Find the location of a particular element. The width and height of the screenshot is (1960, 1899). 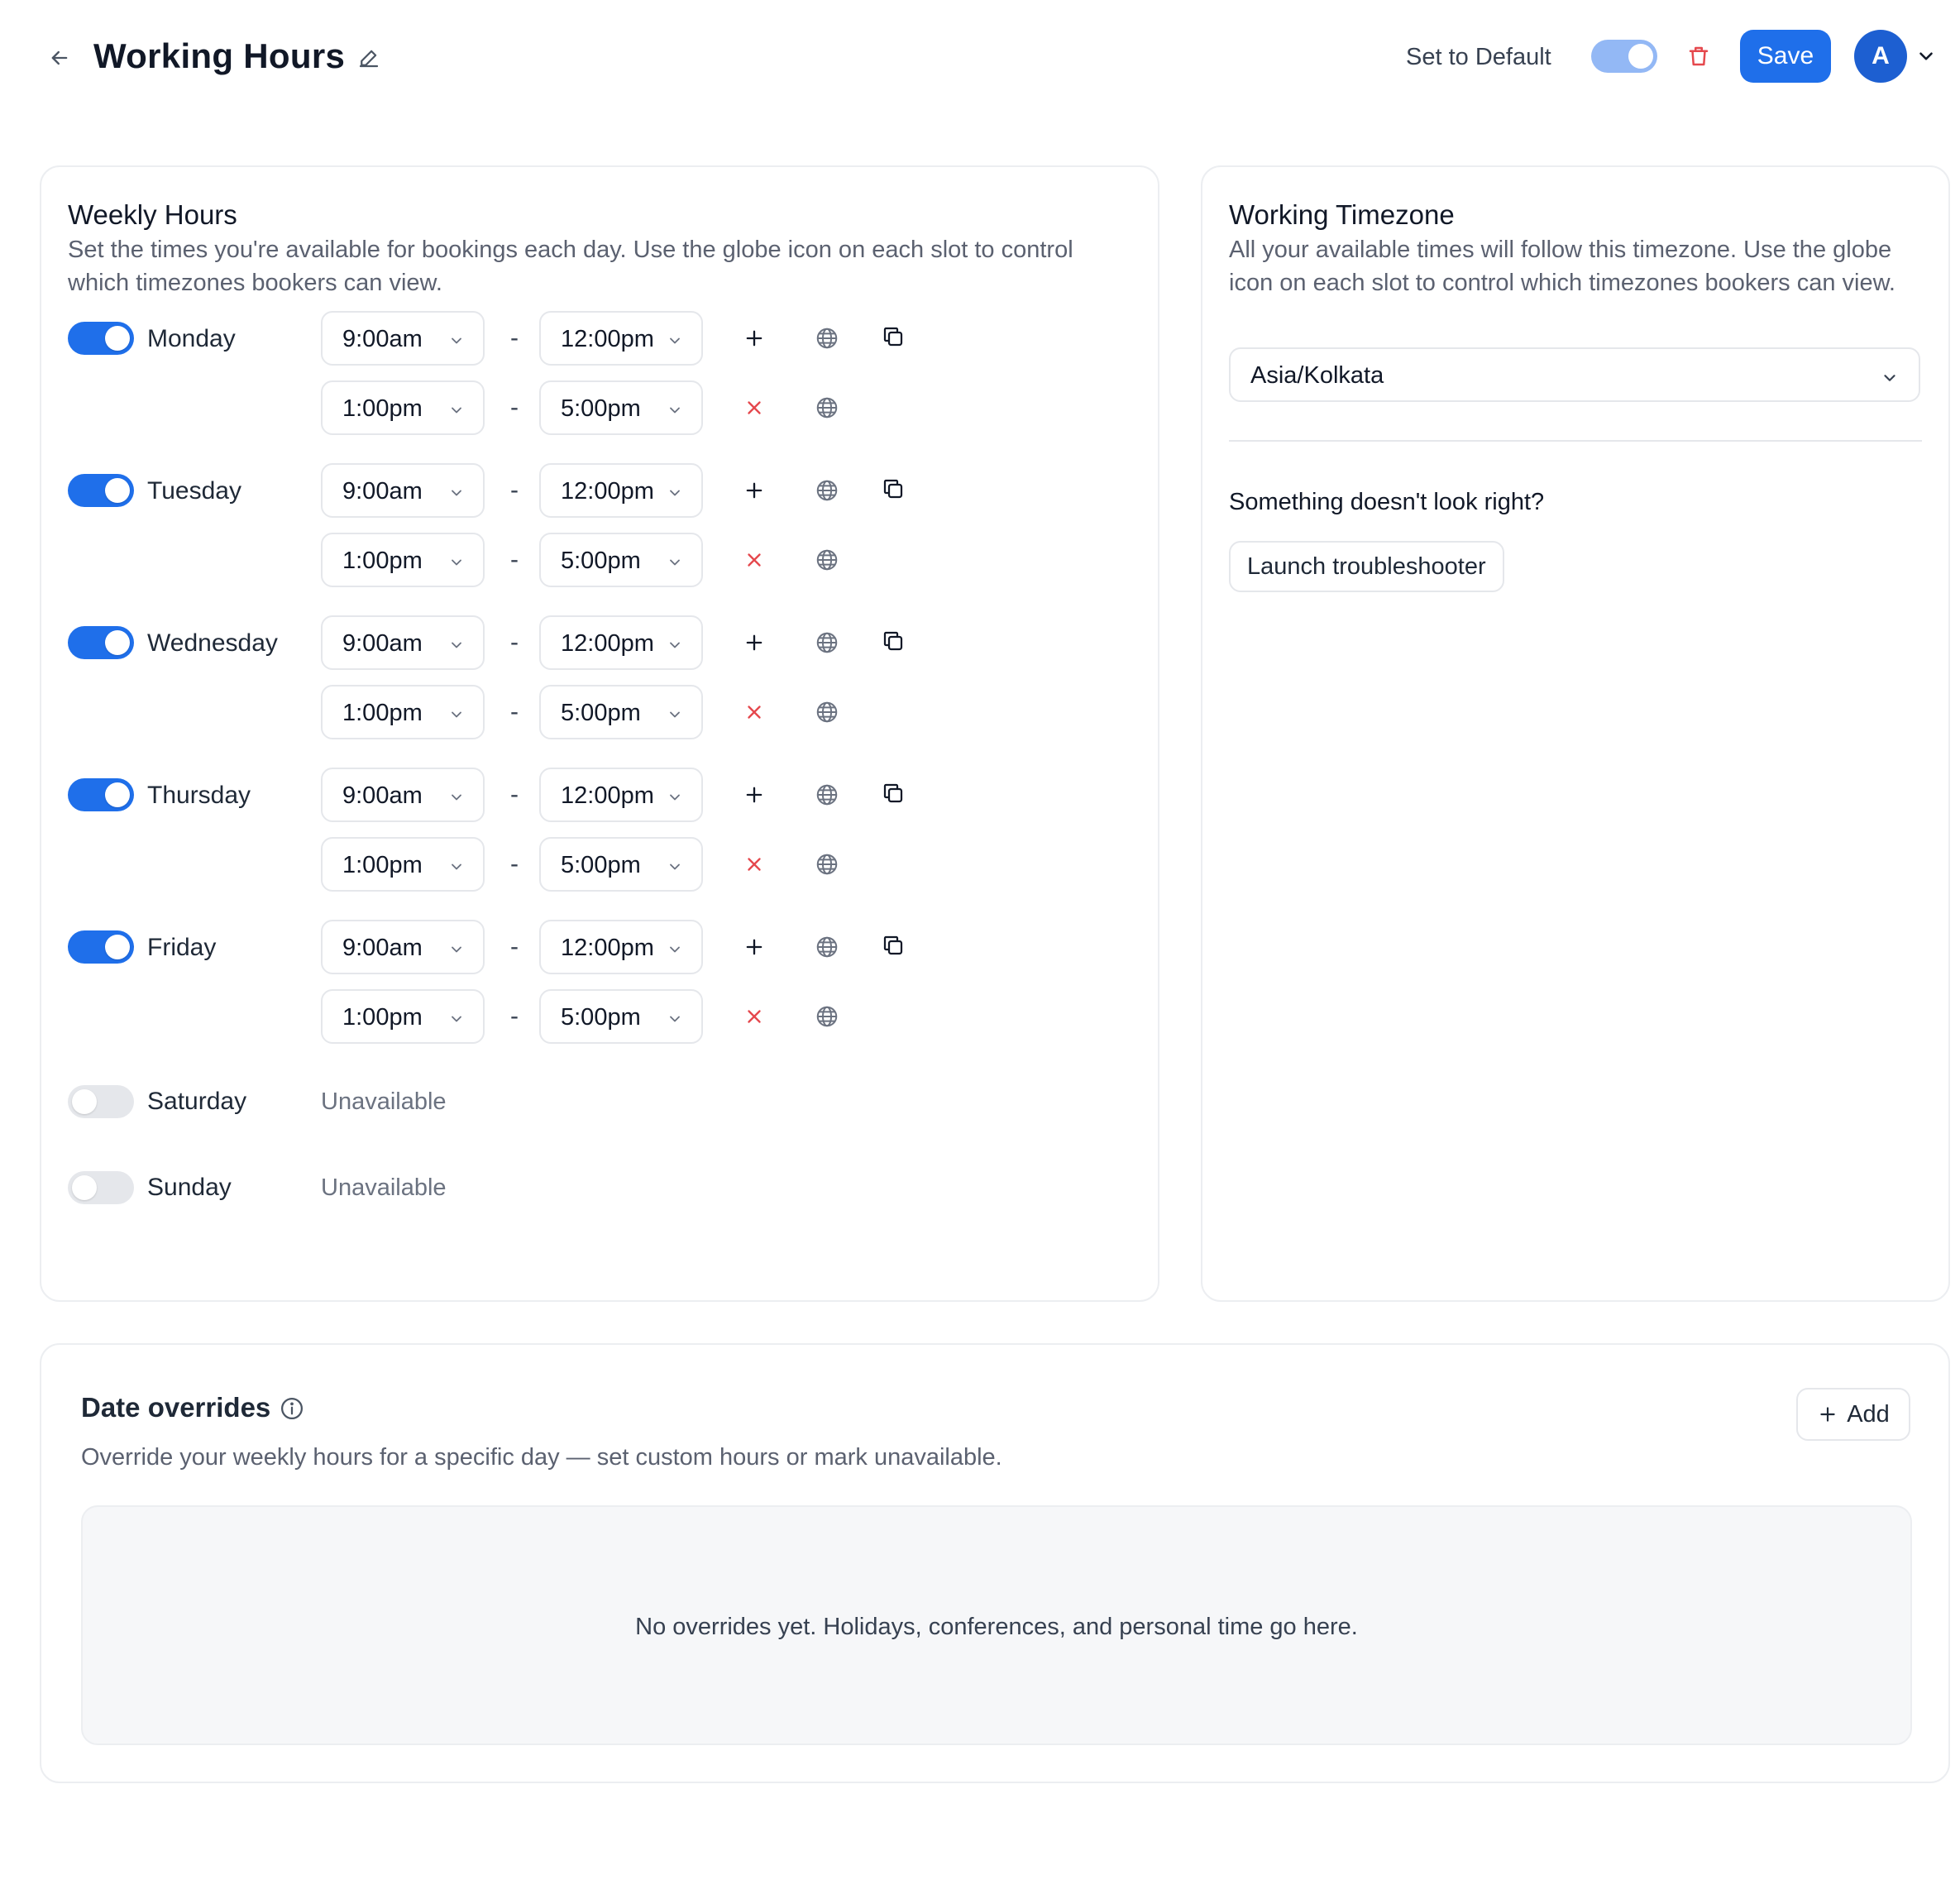

day-toggle-sunday is located at coordinates (101, 1187).